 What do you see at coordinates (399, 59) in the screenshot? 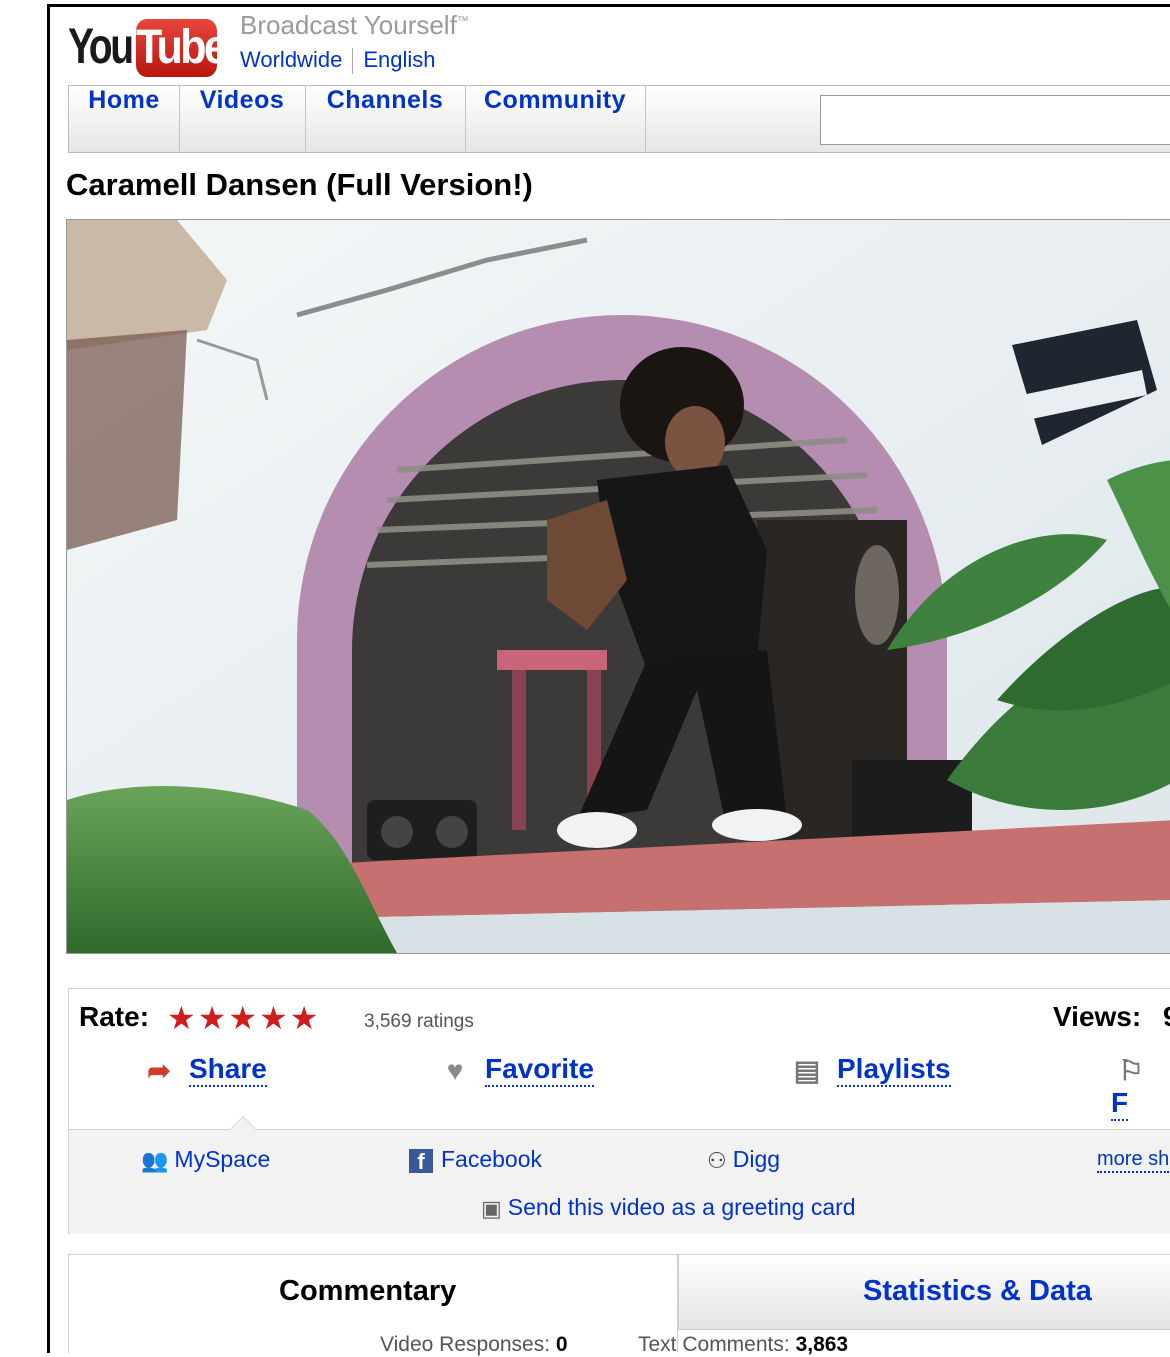
I see `language-link: English` at bounding box center [399, 59].